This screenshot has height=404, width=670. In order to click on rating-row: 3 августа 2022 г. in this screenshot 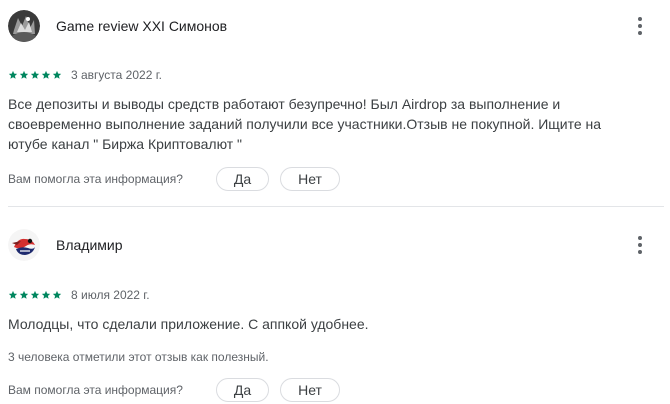, I will do `click(85, 75)`.